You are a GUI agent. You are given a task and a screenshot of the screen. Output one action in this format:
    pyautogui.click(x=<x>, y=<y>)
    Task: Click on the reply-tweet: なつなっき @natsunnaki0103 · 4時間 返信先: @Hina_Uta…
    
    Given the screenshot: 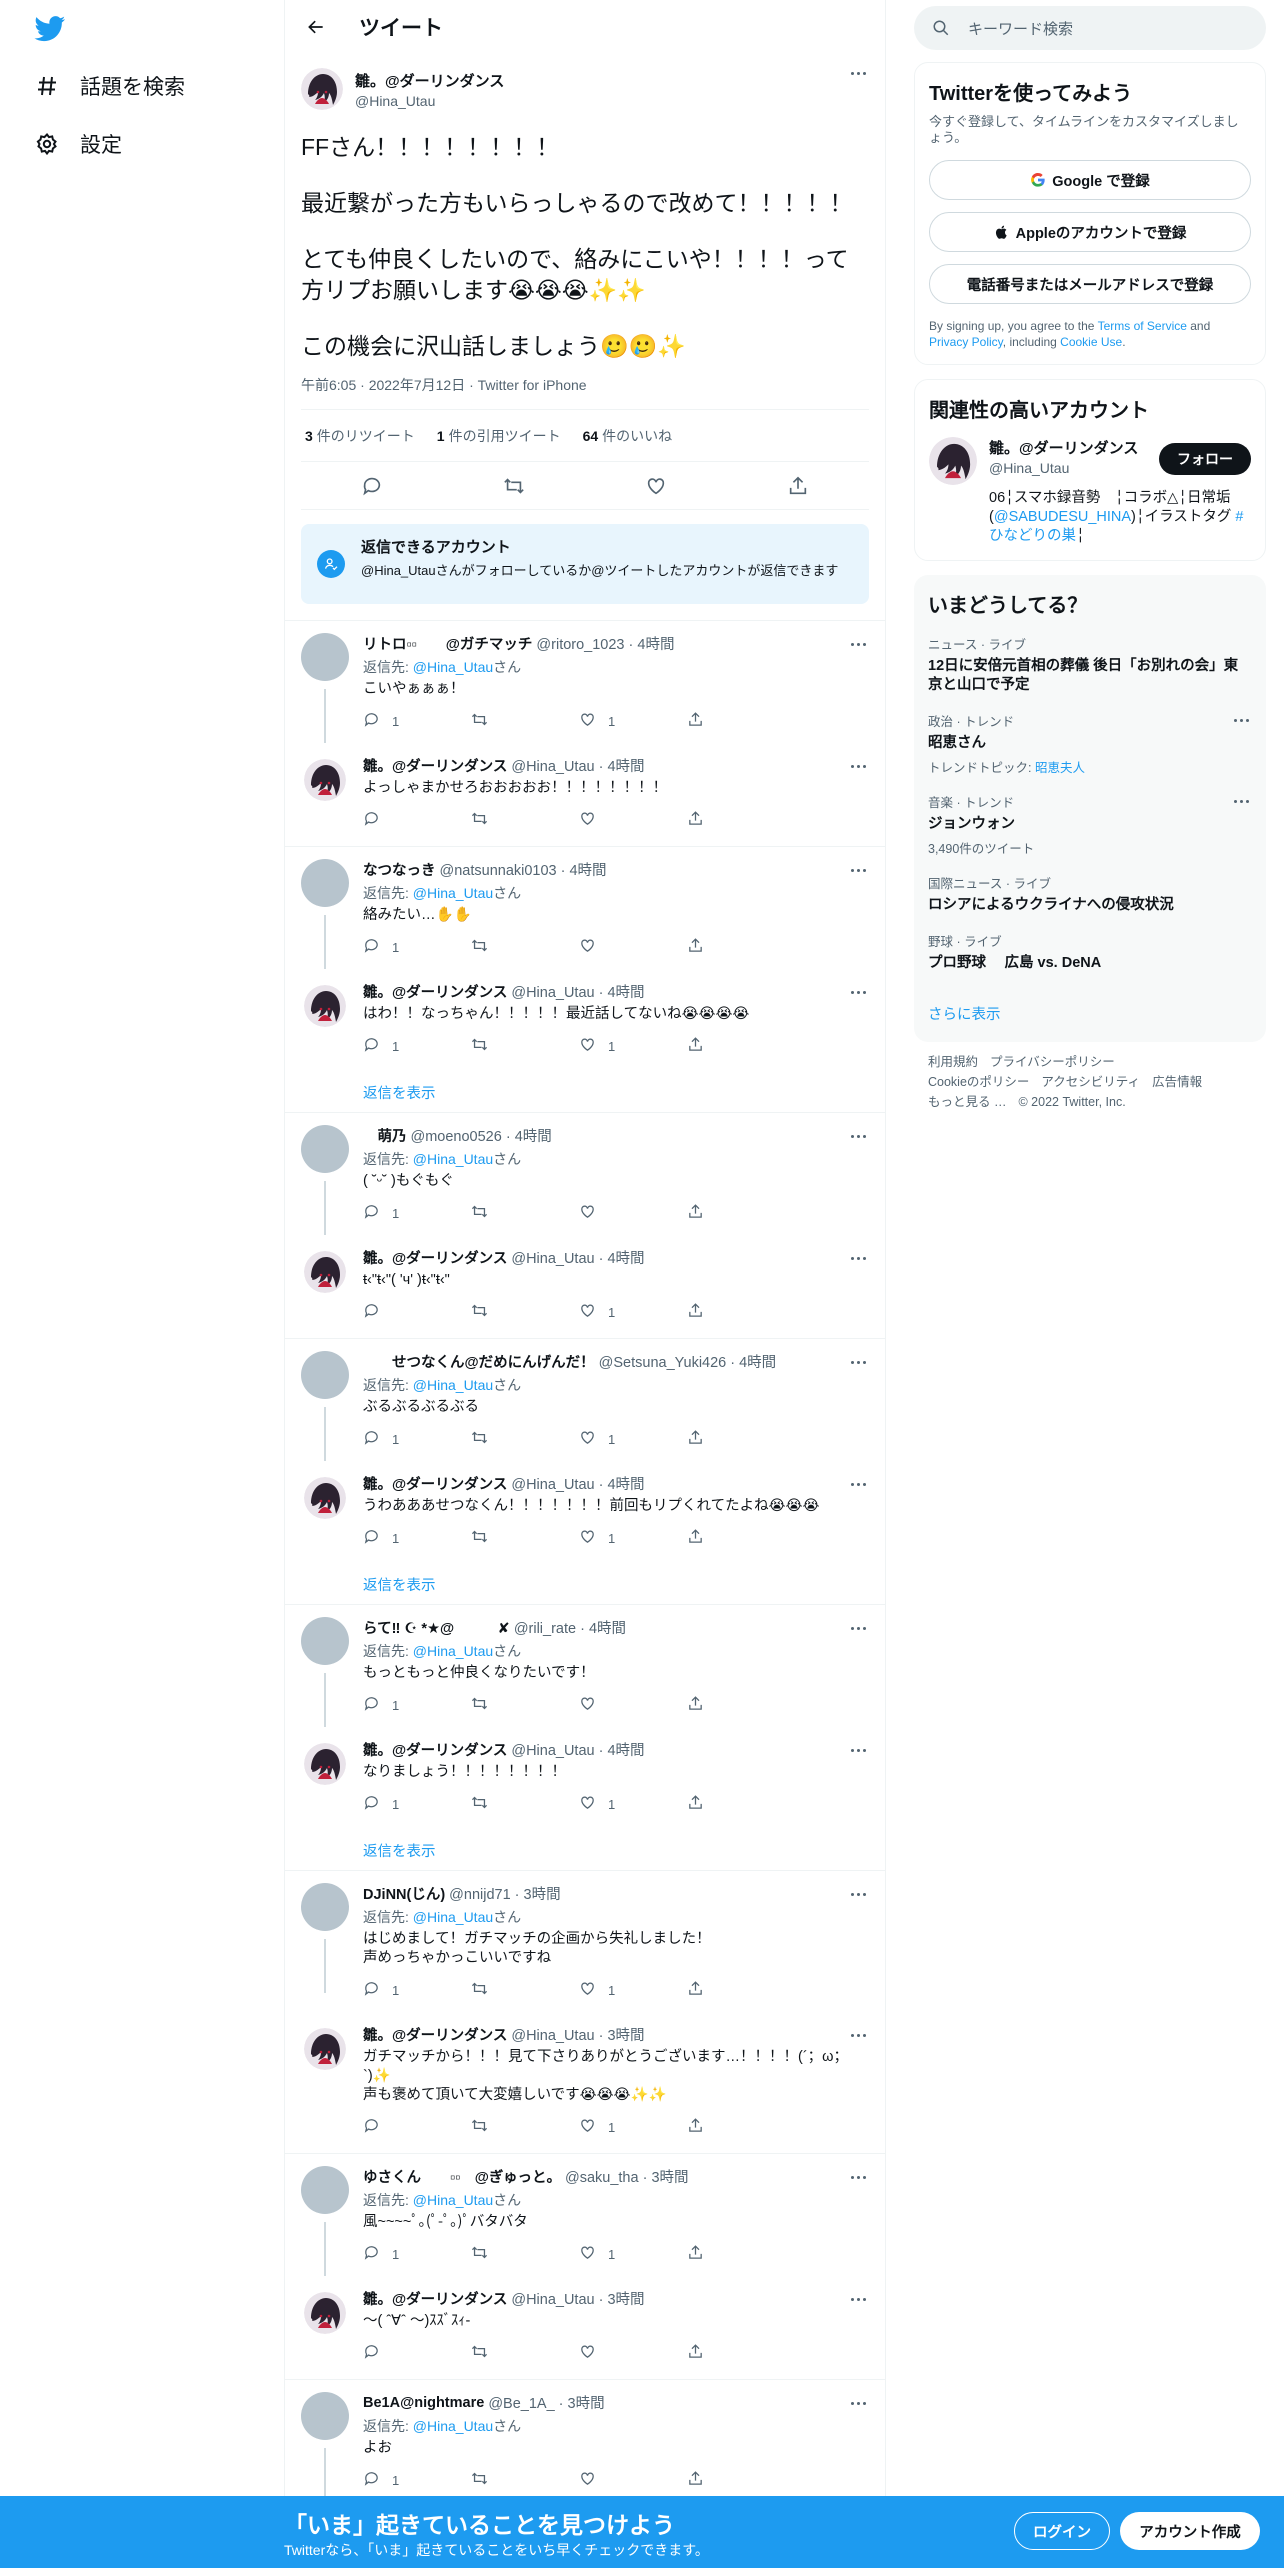 What is the action you would take?
    pyautogui.click(x=585, y=910)
    